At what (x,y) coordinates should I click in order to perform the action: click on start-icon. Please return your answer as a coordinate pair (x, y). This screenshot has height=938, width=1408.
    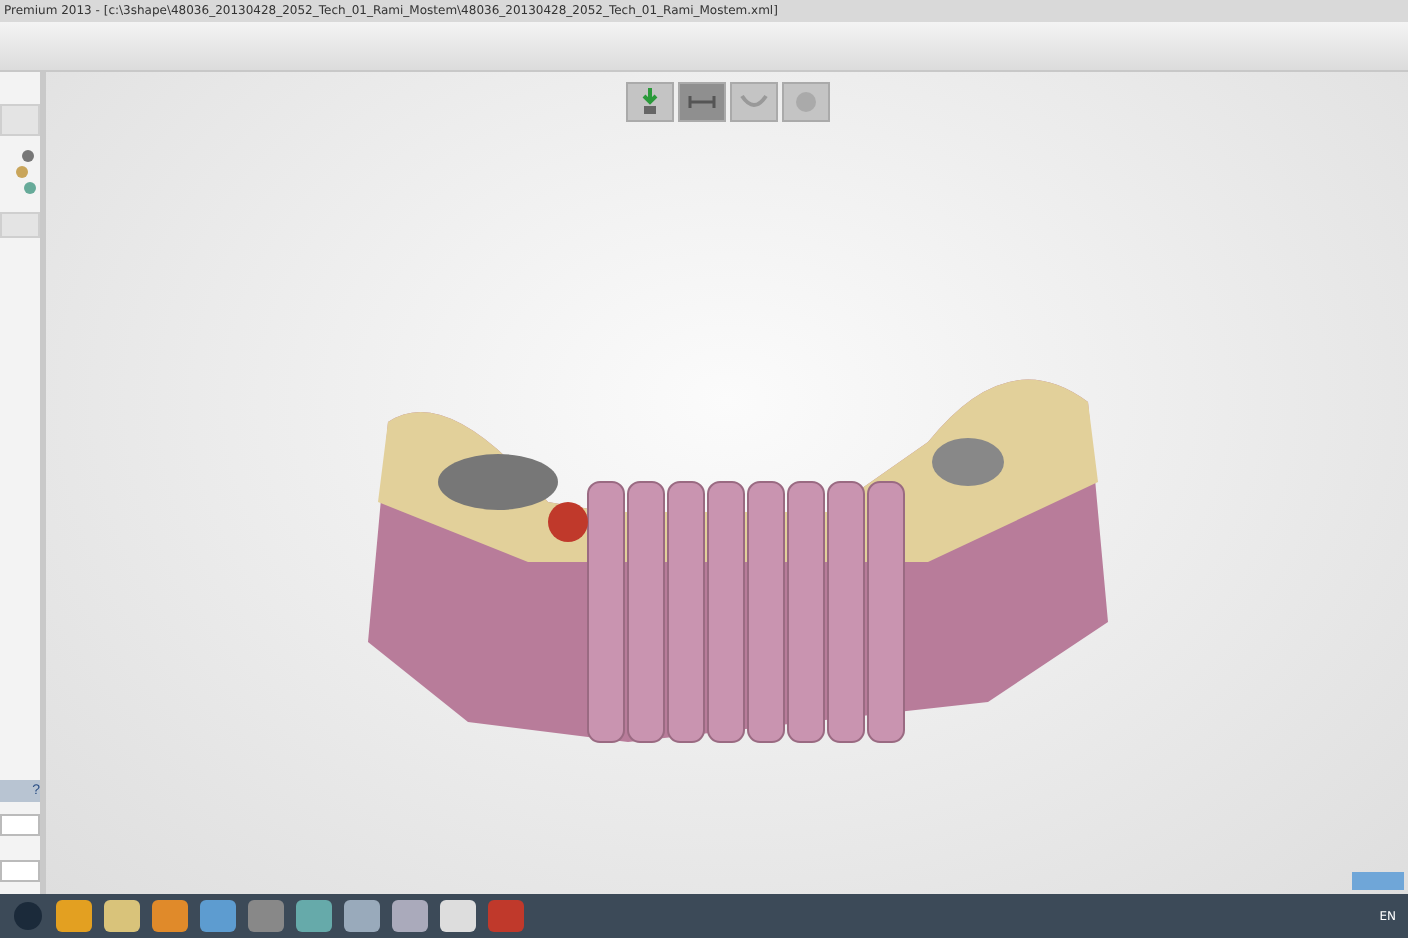
    Looking at the image, I should click on (28, 916).